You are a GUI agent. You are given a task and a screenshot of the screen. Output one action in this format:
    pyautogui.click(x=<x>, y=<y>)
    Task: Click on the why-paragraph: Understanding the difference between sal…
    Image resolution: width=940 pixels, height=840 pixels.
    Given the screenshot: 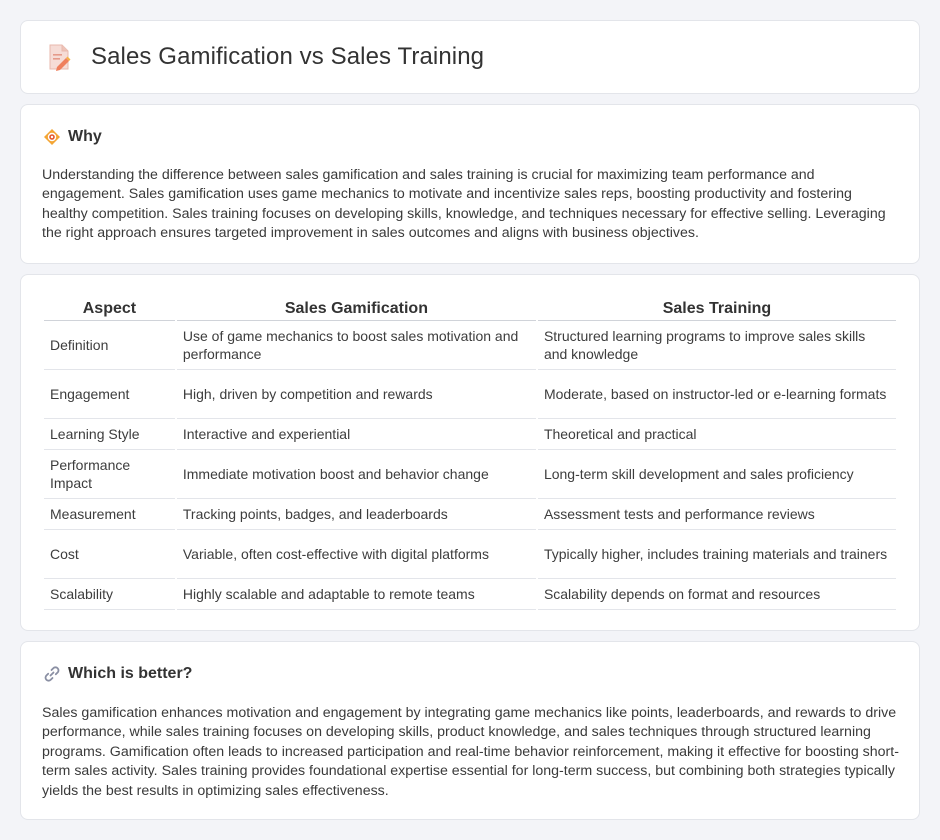 What is the action you would take?
    pyautogui.click(x=464, y=204)
    